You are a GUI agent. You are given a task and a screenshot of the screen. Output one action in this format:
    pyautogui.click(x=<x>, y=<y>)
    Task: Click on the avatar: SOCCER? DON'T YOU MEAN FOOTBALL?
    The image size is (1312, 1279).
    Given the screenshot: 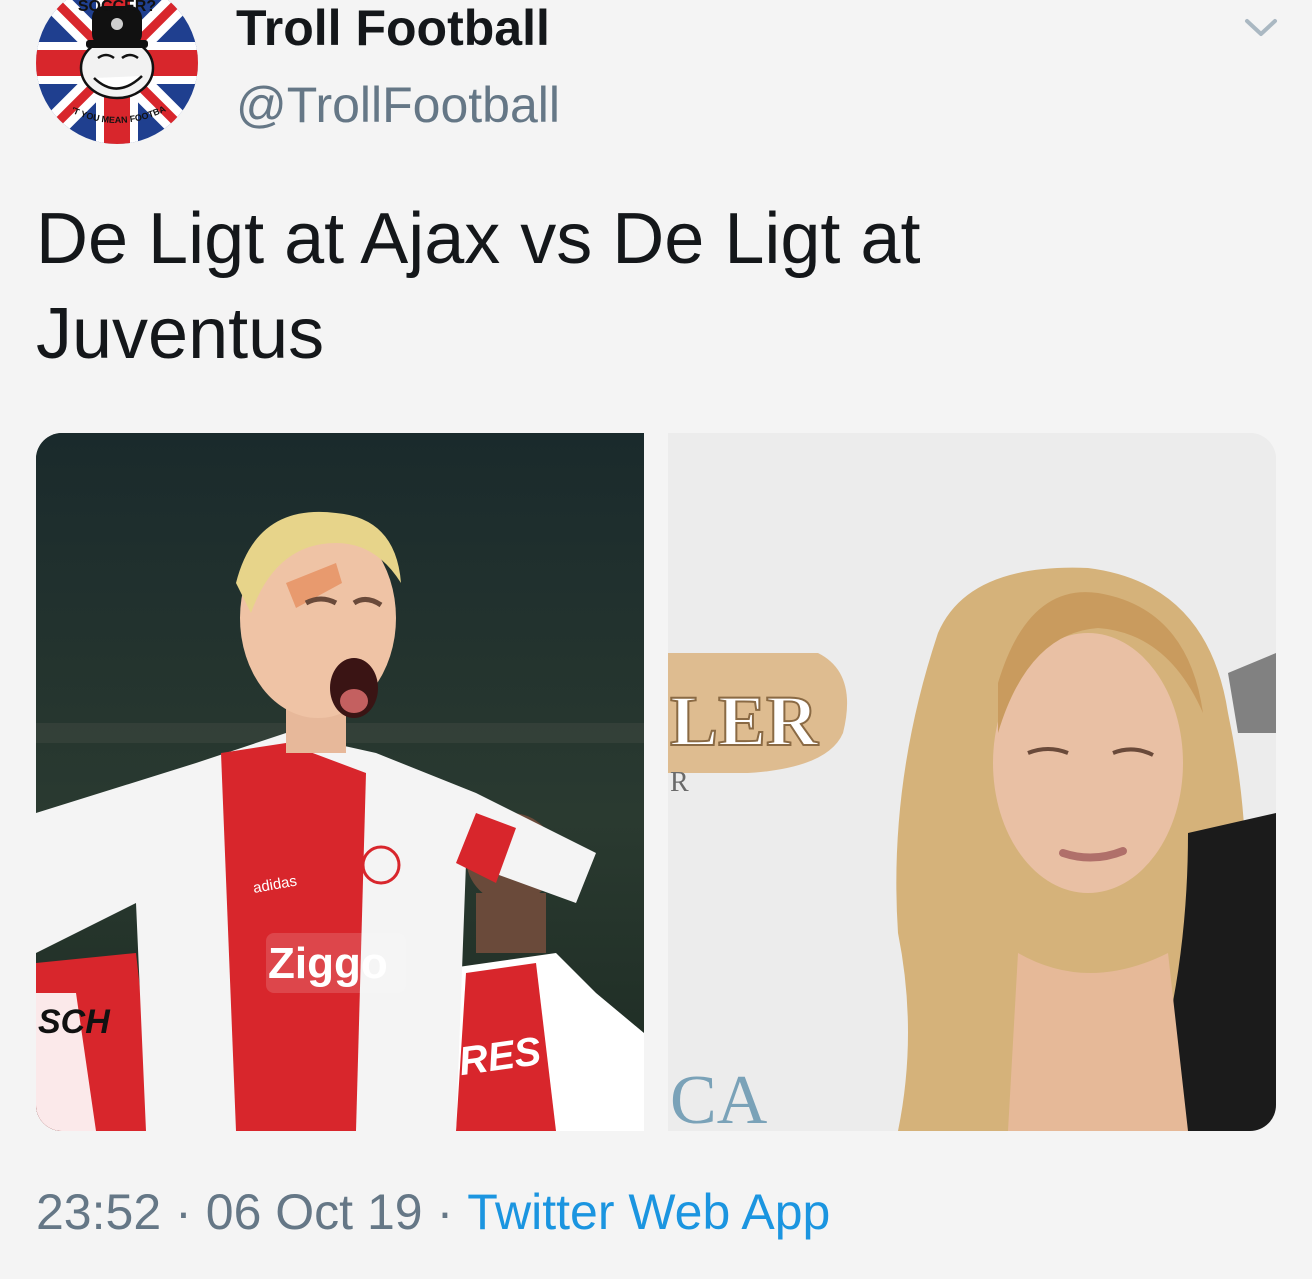 What is the action you would take?
    pyautogui.click(x=117, y=72)
    